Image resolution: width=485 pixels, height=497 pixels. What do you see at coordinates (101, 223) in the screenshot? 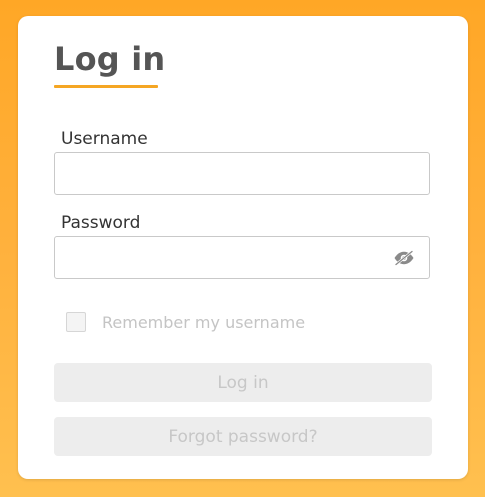
I see `password-label: Password` at bounding box center [101, 223].